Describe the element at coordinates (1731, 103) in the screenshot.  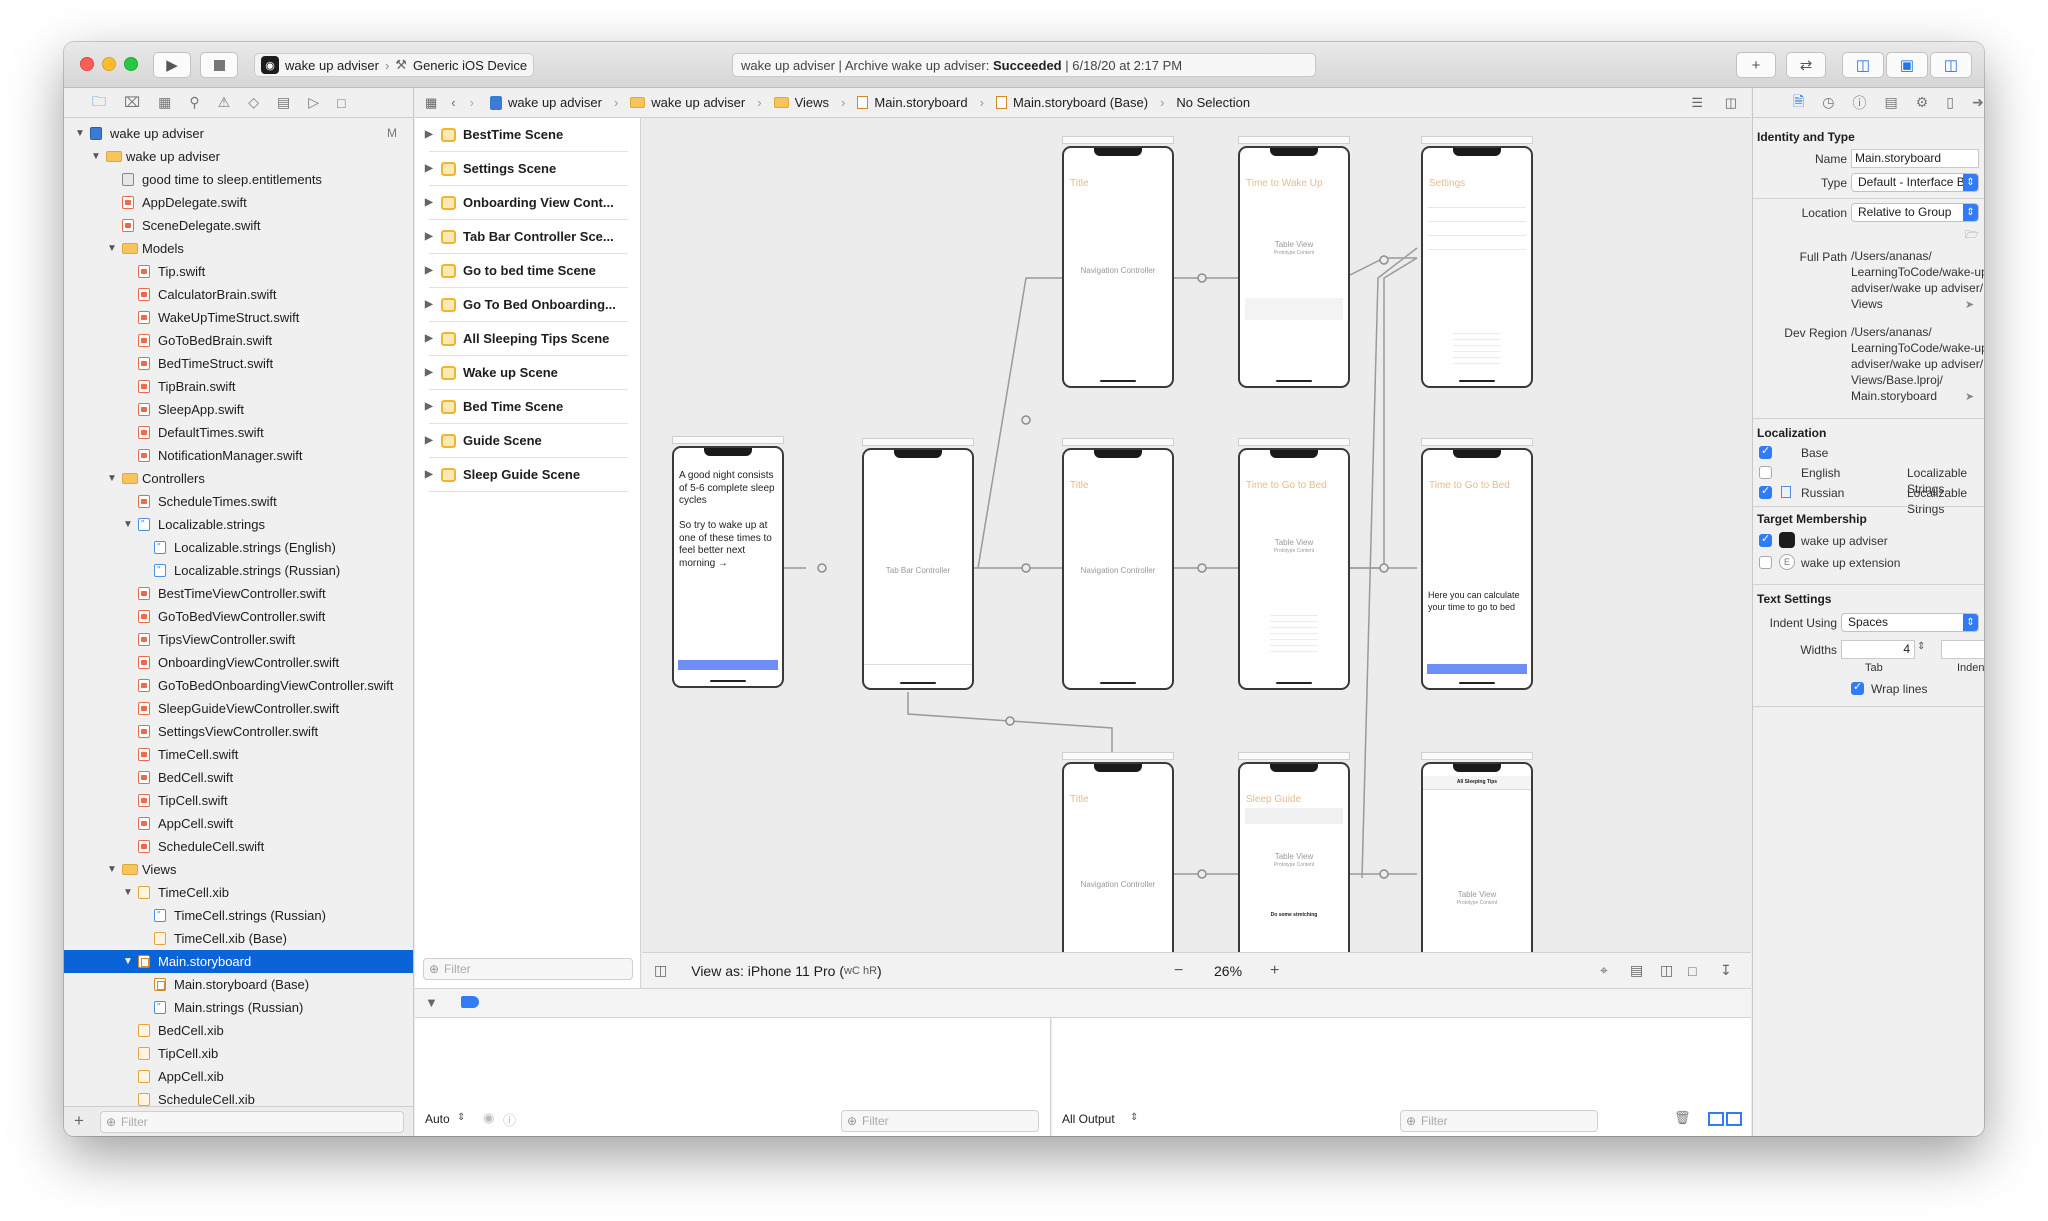
I see `add-editor-icon: ◫` at that location.